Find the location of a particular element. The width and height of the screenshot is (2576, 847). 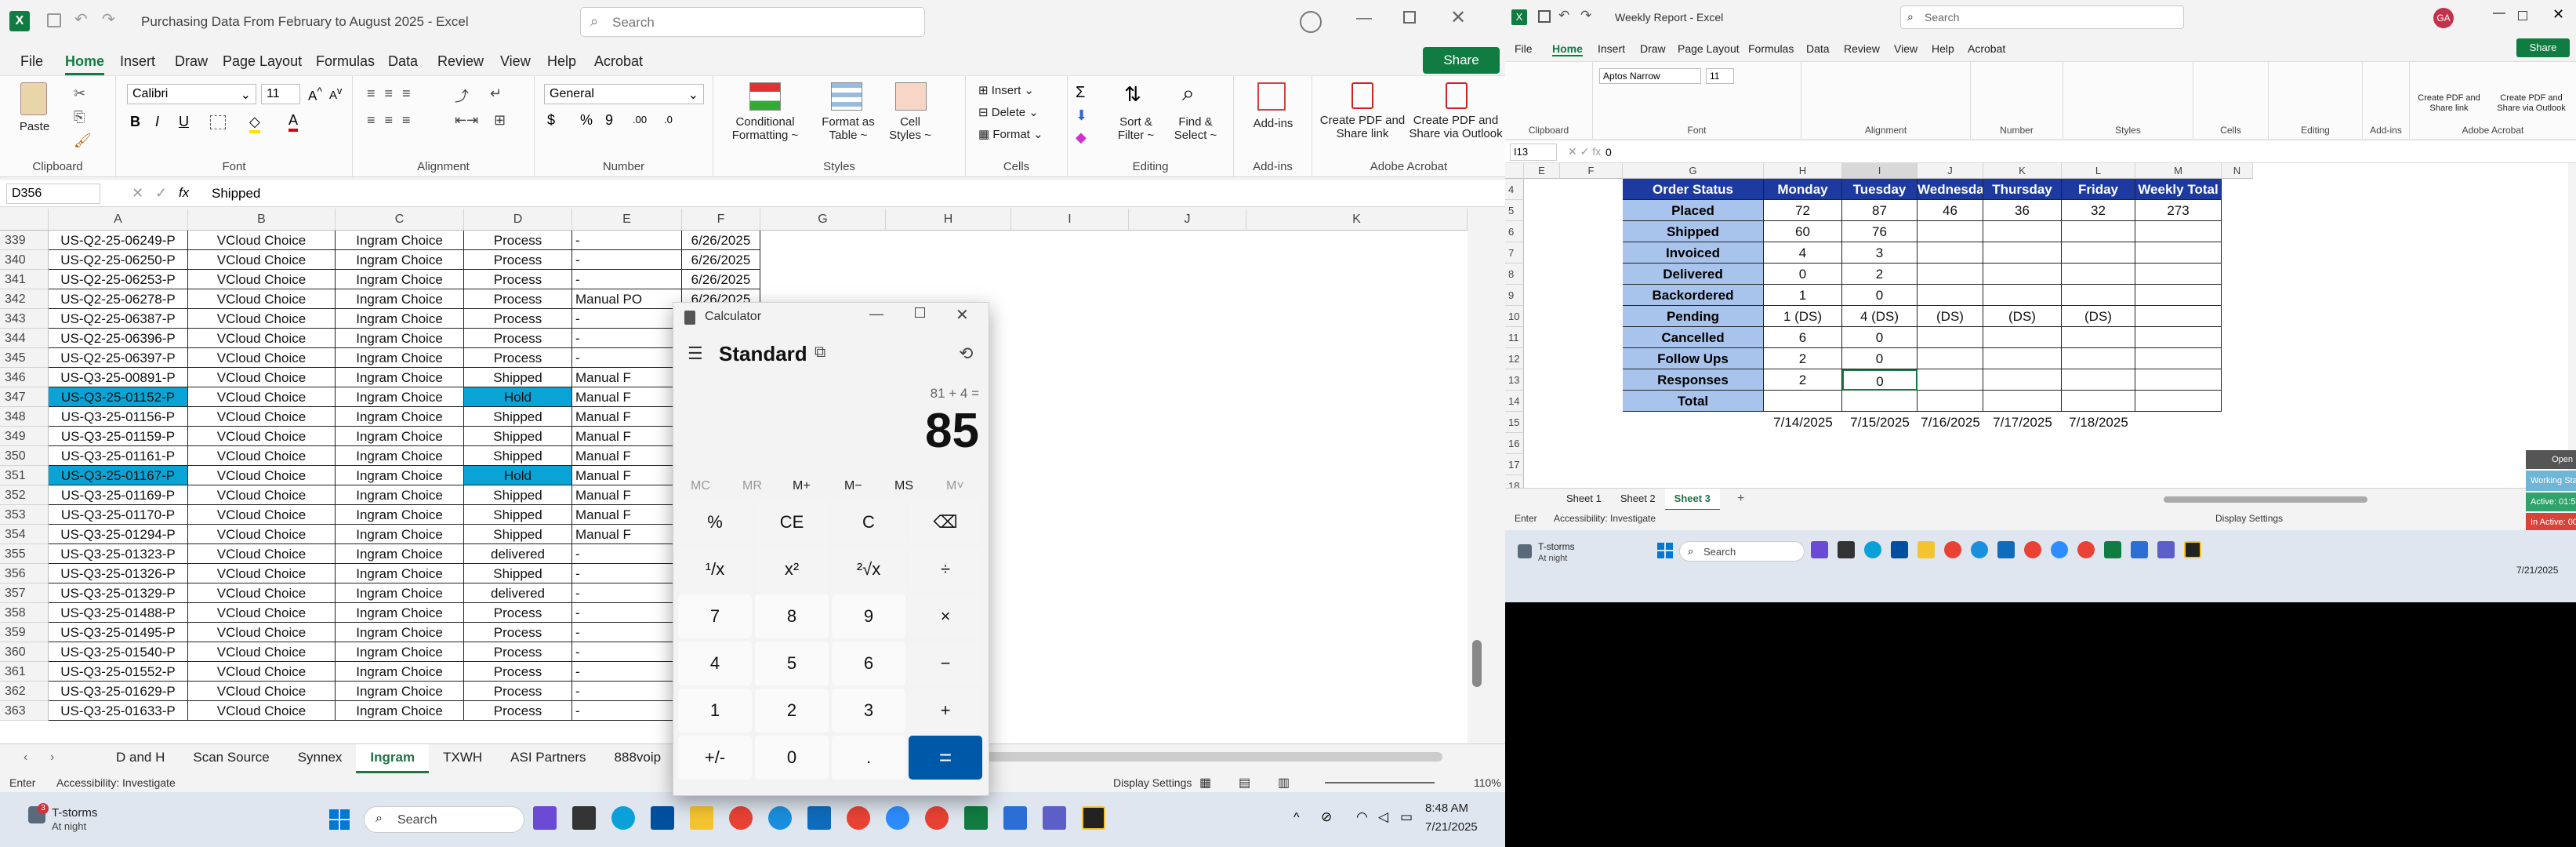

right-menu-help: Help is located at coordinates (1943, 48).